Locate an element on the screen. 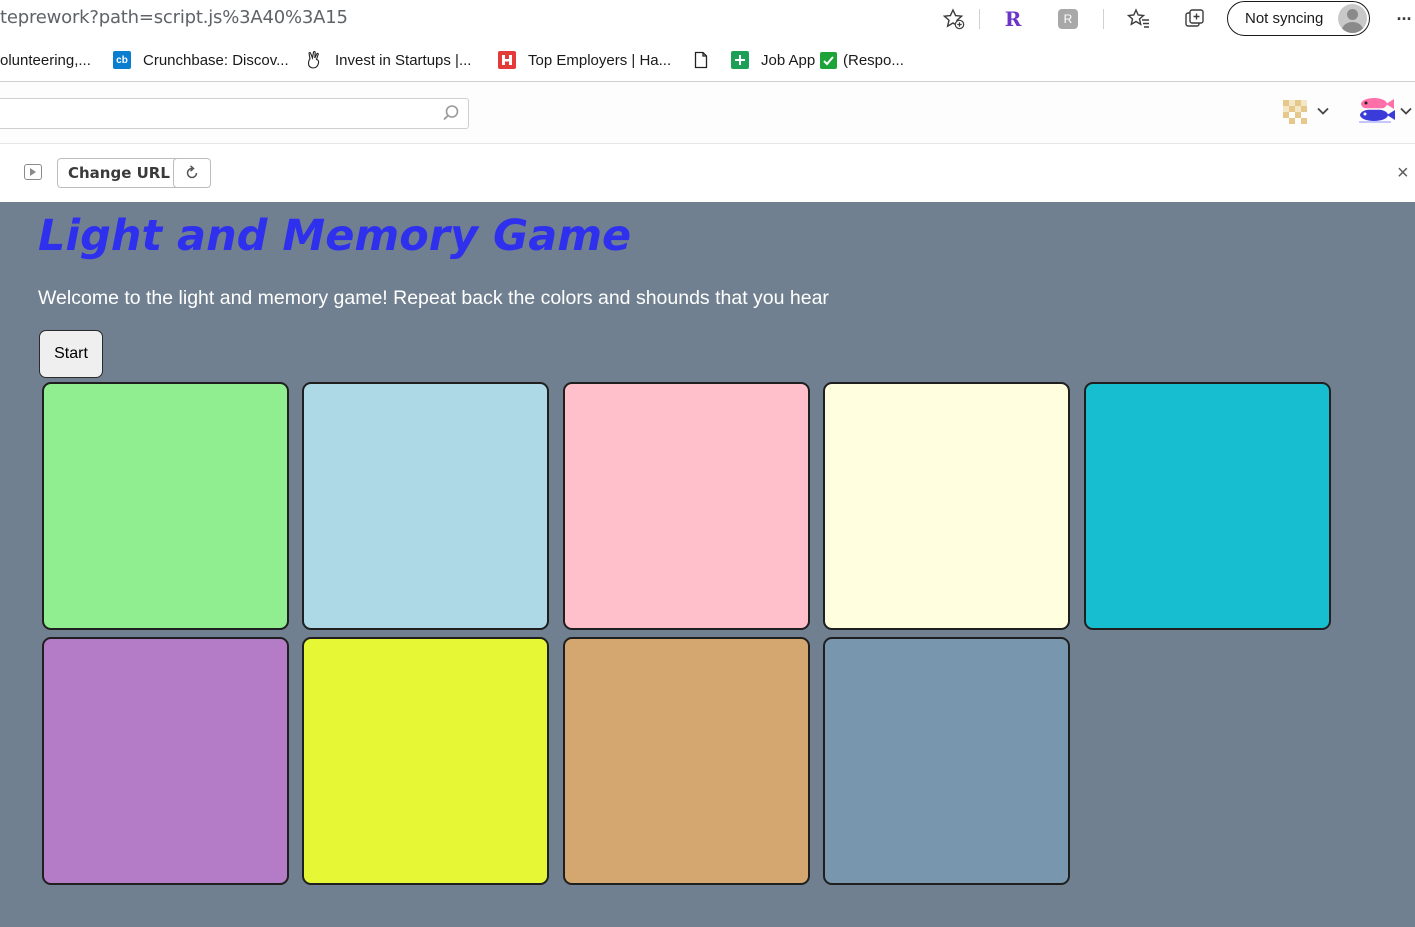 Image resolution: width=1415 pixels, height=927 pixels. sheets-icon is located at coordinates (740, 60).